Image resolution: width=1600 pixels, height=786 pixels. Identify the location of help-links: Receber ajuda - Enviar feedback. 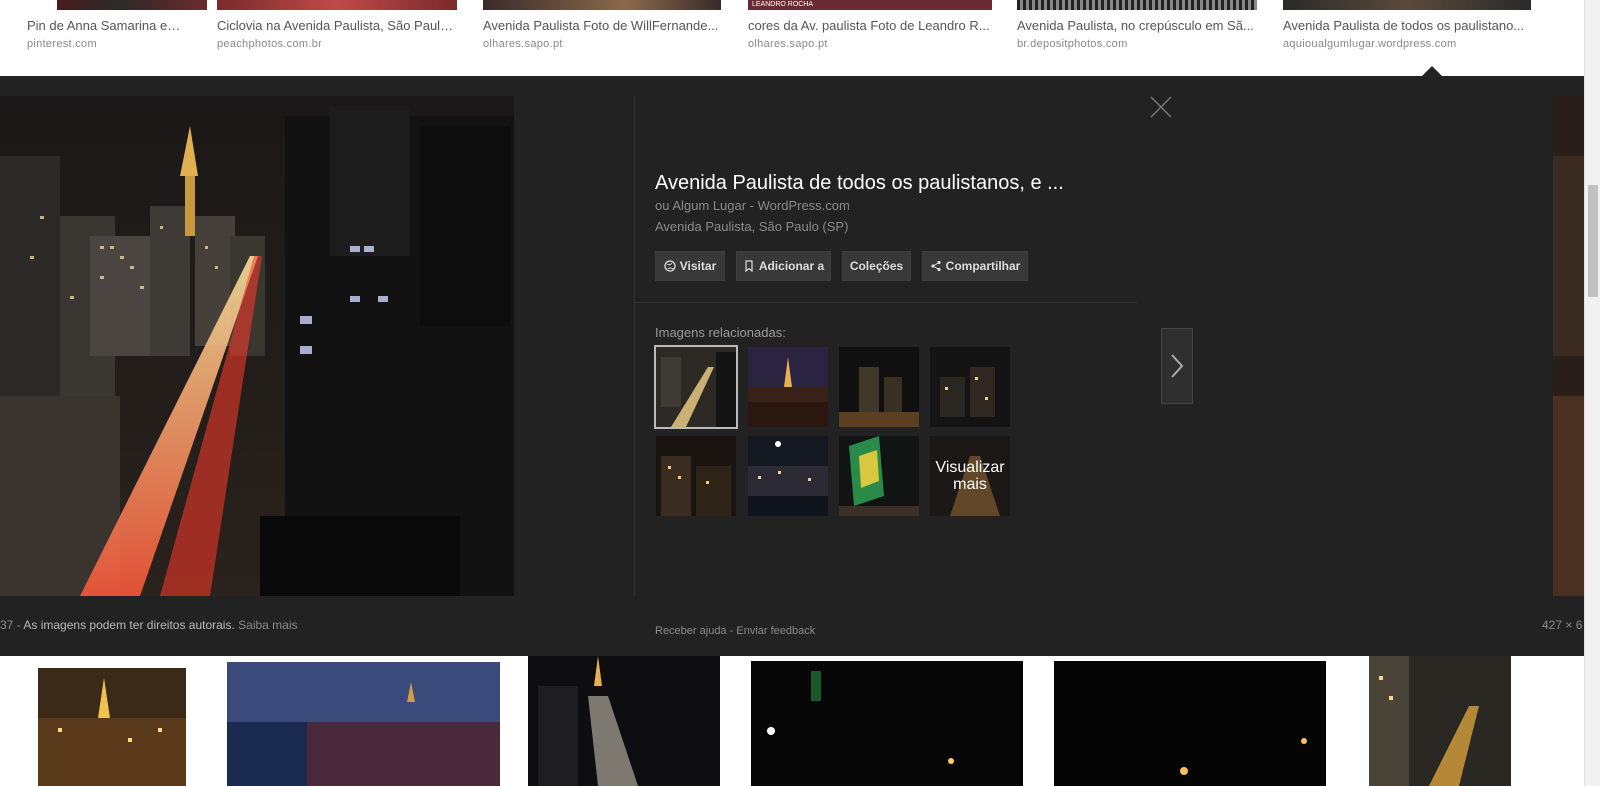
(735, 631).